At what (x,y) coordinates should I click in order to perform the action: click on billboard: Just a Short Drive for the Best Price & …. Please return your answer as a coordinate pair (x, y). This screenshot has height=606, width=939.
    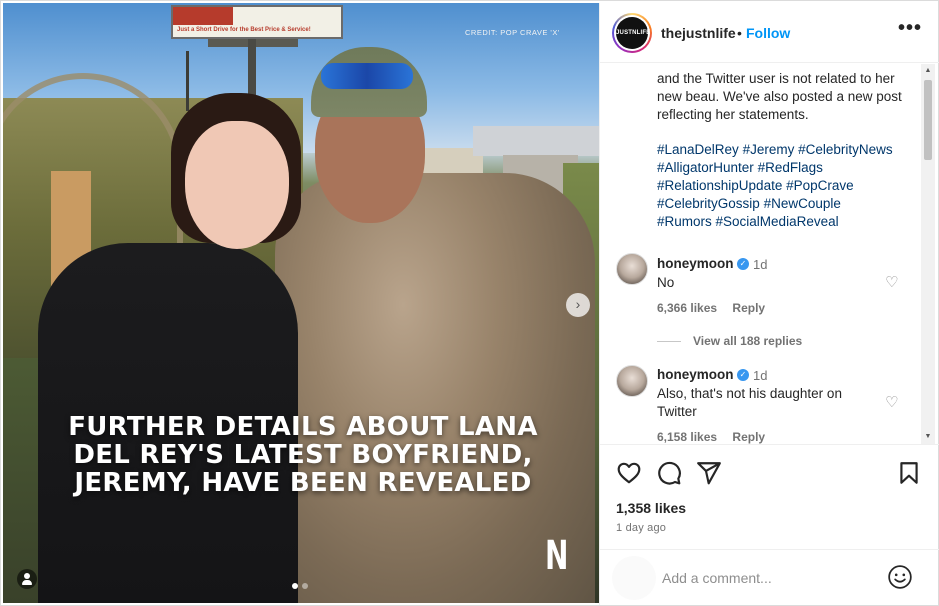
    Looking at the image, I should click on (257, 22).